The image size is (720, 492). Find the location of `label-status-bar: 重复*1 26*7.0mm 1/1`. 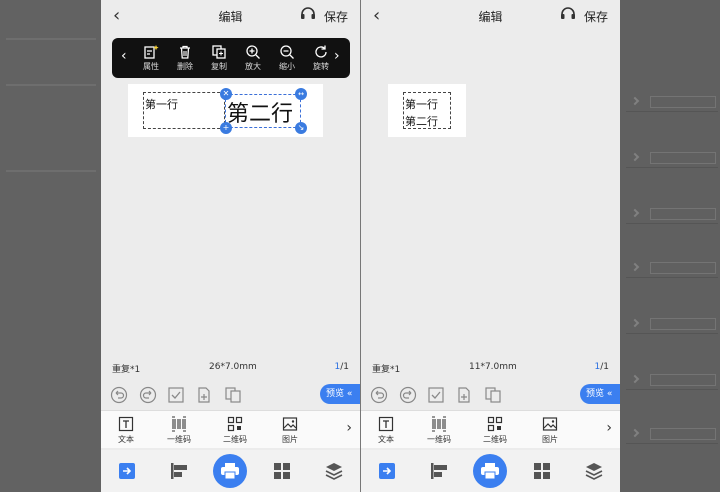

label-status-bar: 重复*1 26*7.0mm 1/1 is located at coordinates (230, 369).